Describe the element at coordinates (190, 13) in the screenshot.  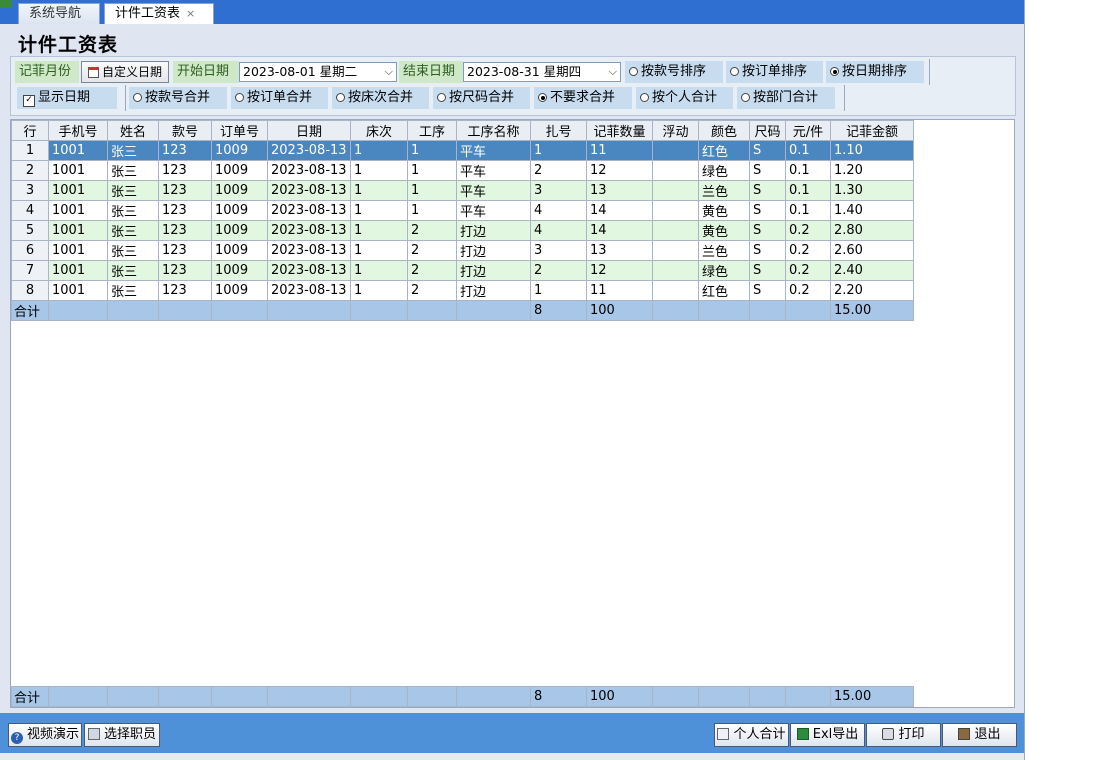
I see `close-icon: ×` at that location.